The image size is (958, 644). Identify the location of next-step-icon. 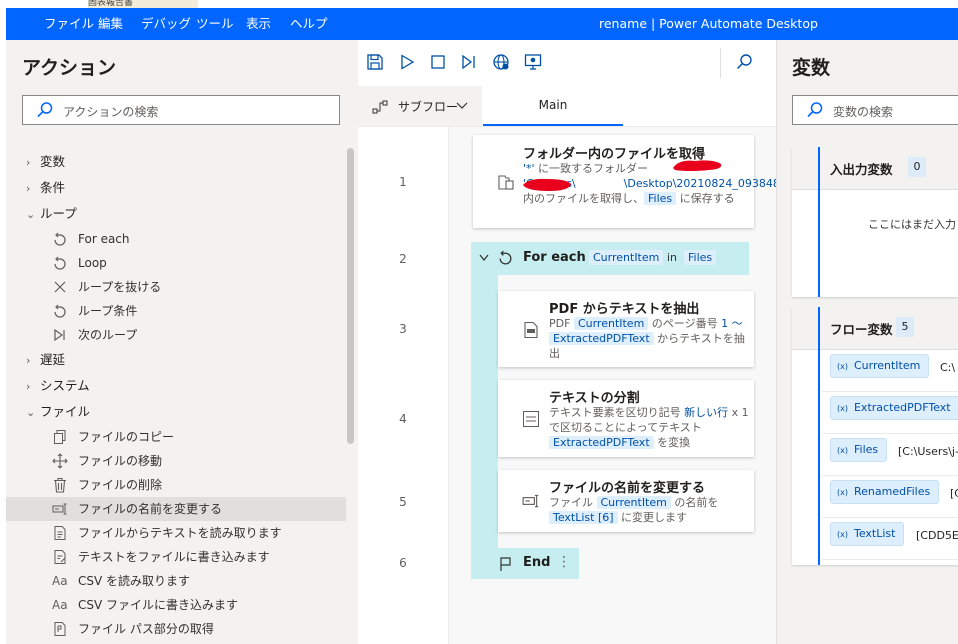
(59, 335).